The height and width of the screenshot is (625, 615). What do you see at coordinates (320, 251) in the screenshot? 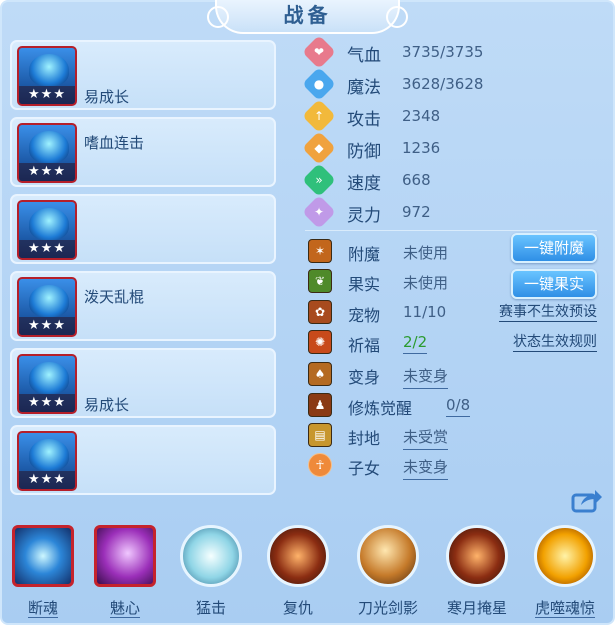
I see `enchant-icon: ✶` at bounding box center [320, 251].